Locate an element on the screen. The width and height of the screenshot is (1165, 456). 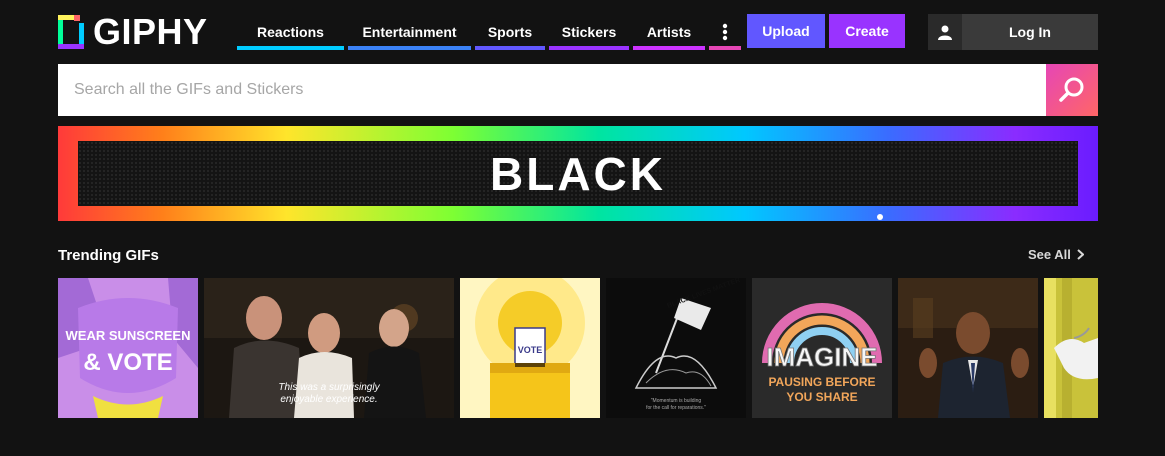
svg-text: "Momentum is building is located at coordinates (676, 401).